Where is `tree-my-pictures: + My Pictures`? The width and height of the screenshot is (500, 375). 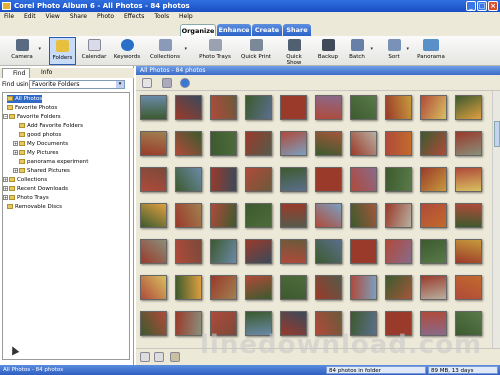 tree-my-pictures: + My Pictures is located at coordinates (36, 153).